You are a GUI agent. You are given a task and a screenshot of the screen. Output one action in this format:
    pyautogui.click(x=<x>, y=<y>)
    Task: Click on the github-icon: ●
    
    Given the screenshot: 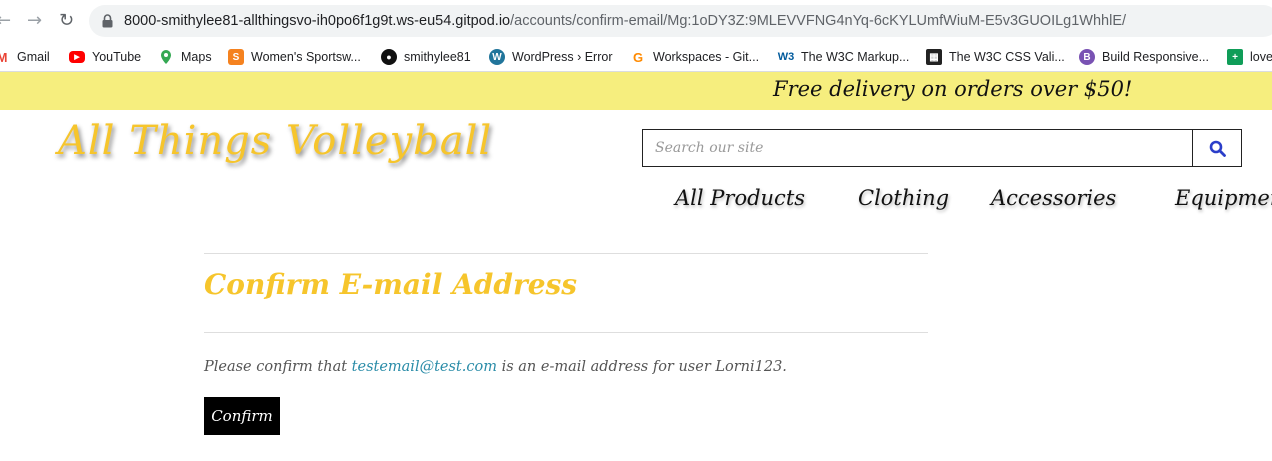 What is the action you would take?
    pyautogui.click(x=389, y=57)
    